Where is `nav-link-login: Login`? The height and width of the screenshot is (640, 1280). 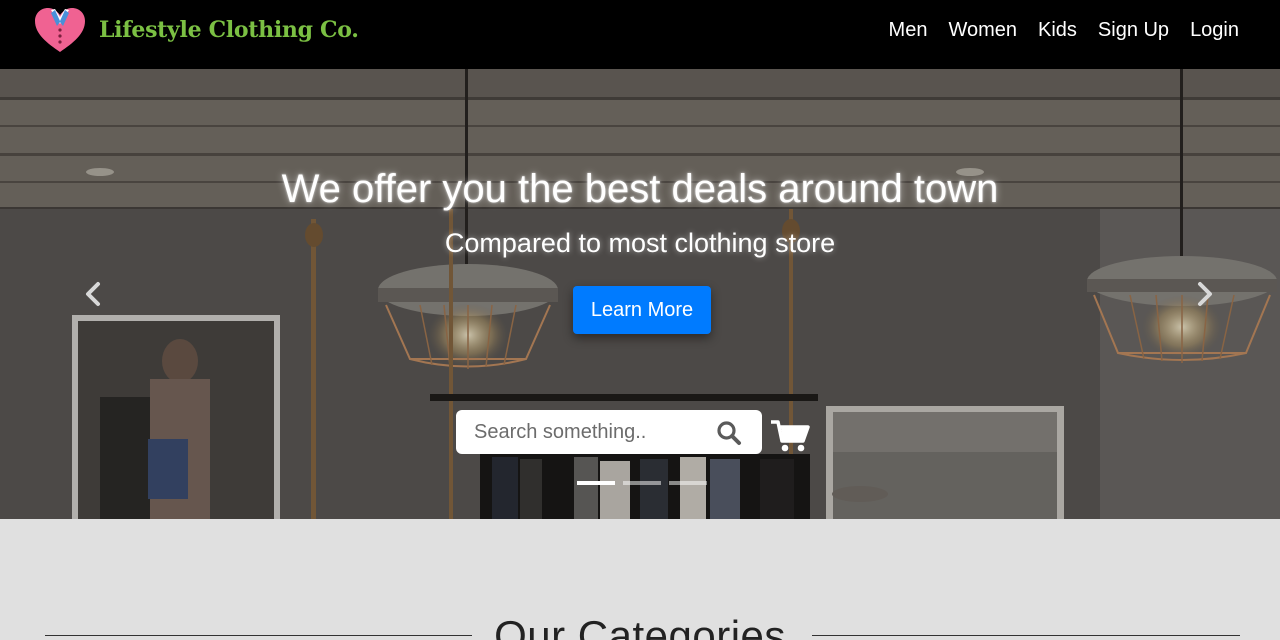 nav-link-login: Login is located at coordinates (1214, 30).